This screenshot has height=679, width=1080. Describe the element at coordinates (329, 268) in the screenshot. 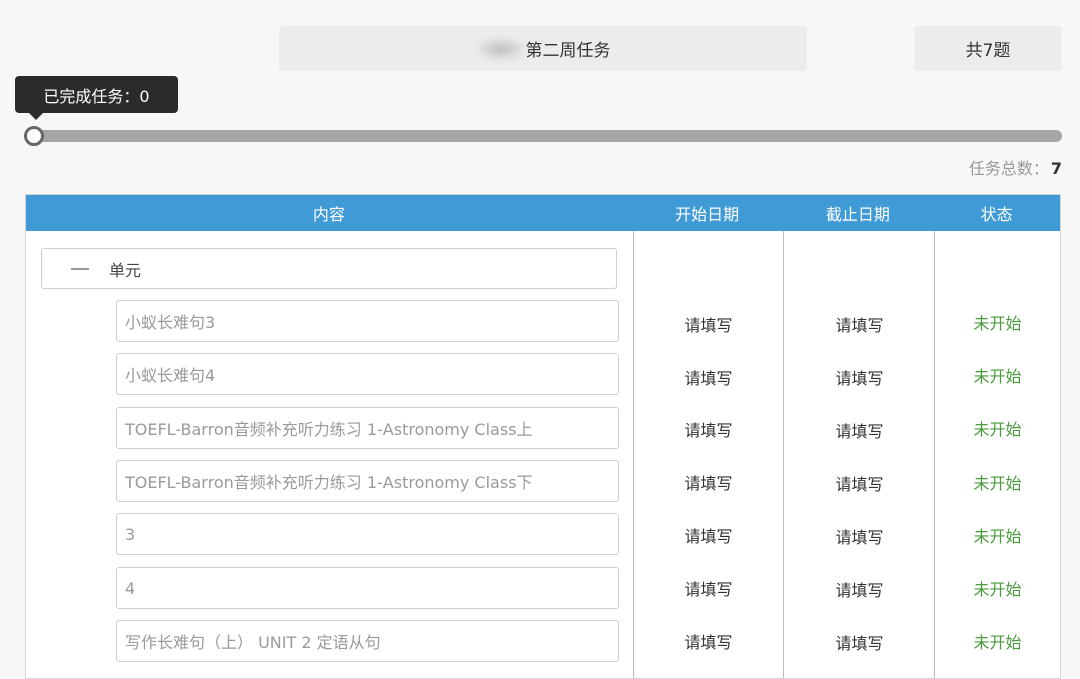

I see `unit-group-header: 单元` at that location.